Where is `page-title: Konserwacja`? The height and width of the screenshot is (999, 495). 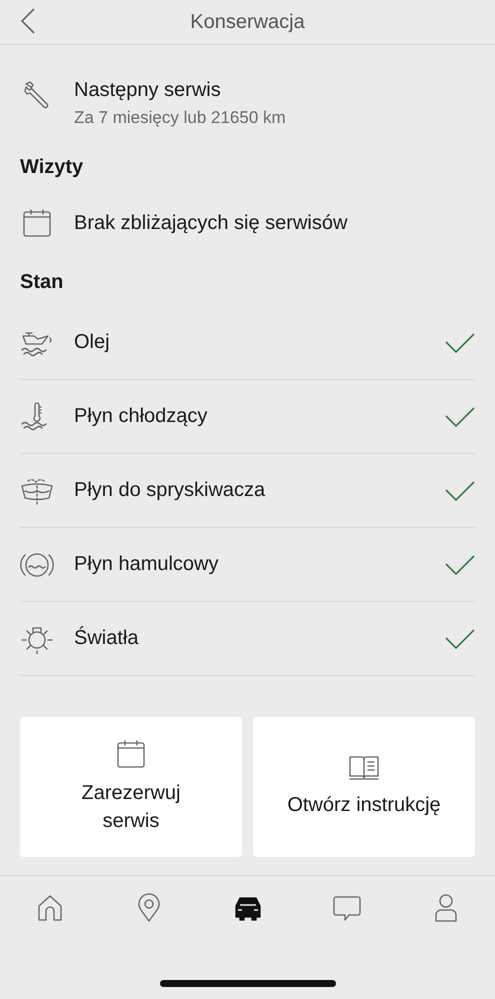
page-title: Konserwacja is located at coordinates (247, 22).